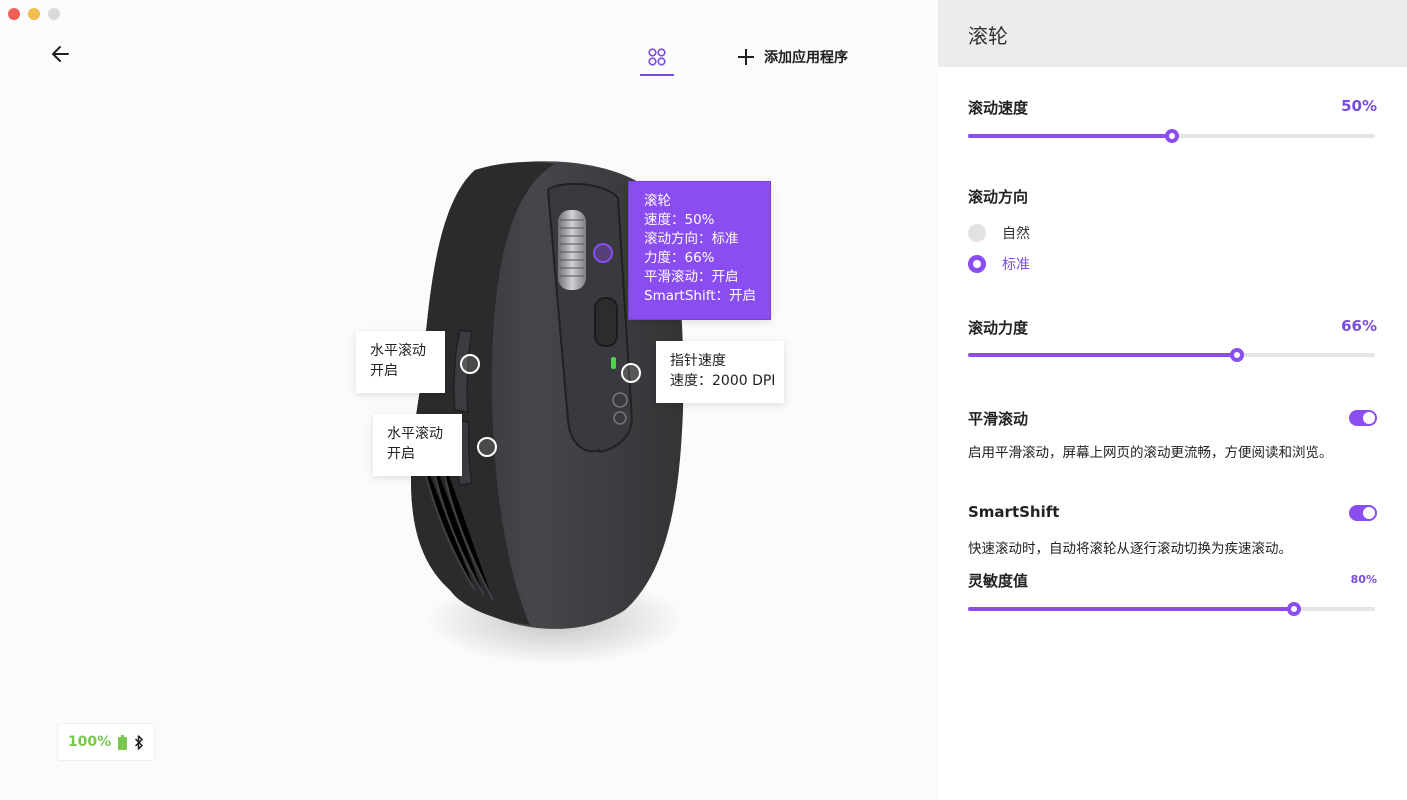 Image resolution: width=1407 pixels, height=800 pixels. I want to click on smooth-scroll-label: 平滑滚动, so click(998, 419).